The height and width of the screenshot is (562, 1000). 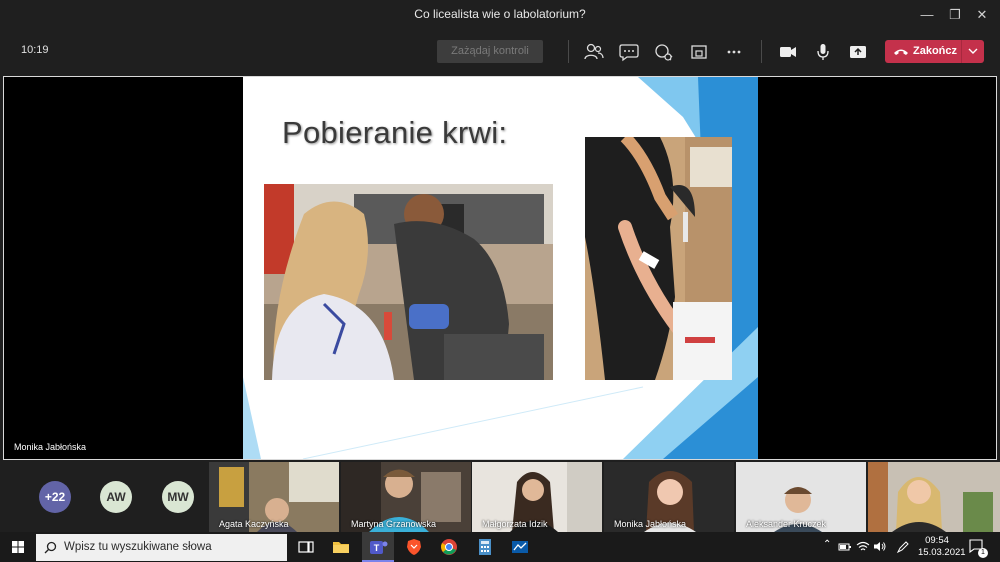 What do you see at coordinates (845, 547) in the screenshot?
I see `battery-icon` at bounding box center [845, 547].